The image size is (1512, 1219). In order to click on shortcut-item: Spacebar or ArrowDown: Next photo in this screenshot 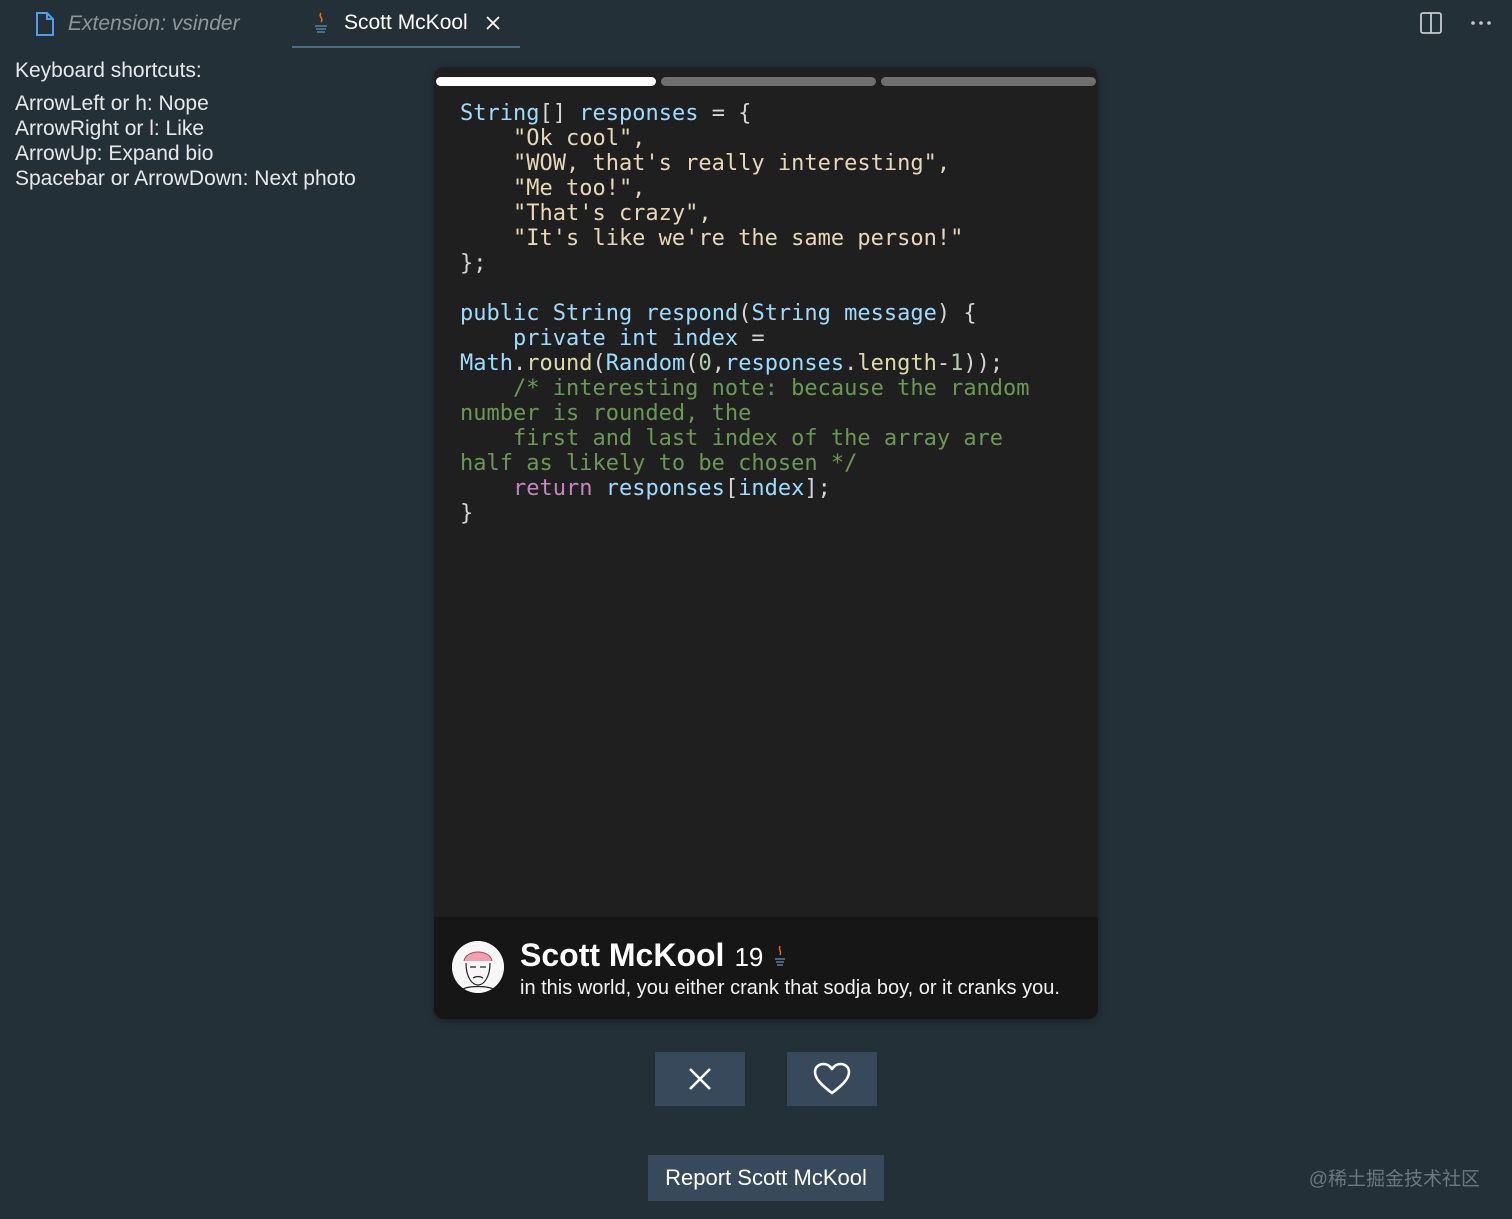, I will do `click(185, 178)`.